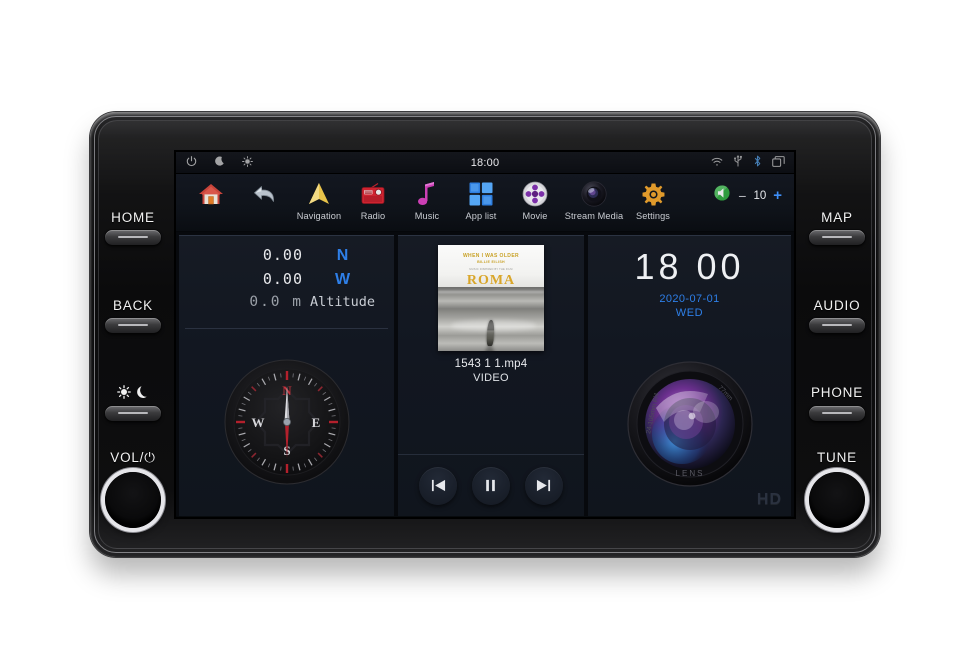 The width and height of the screenshot is (970, 665). I want to click on dock-label-radio: Radio, so click(373, 216).